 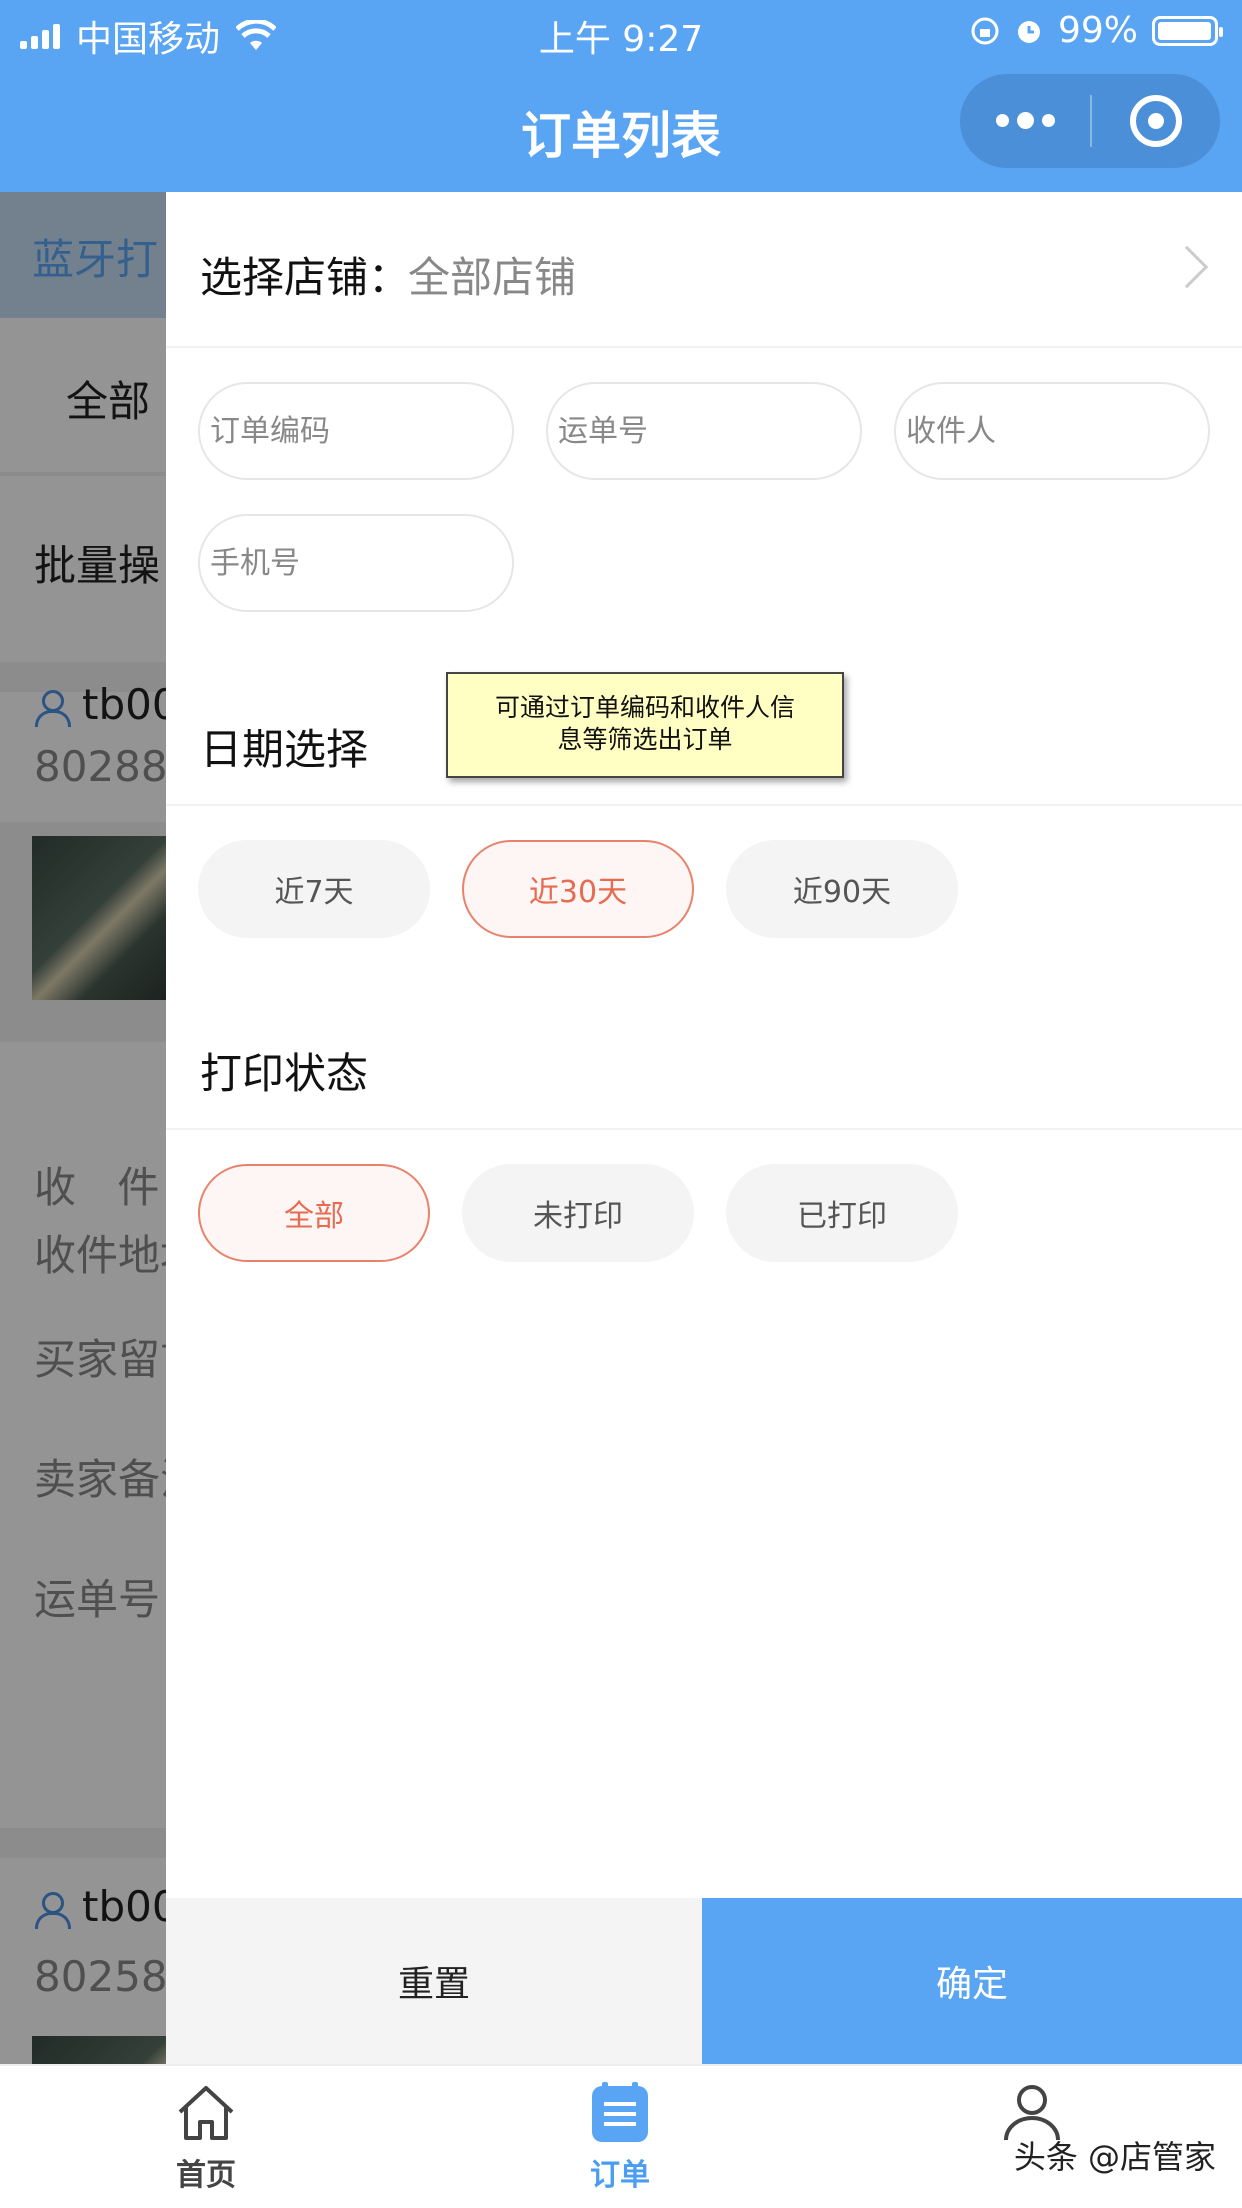 I want to click on date-section-title: 日期选择, so click(x=284, y=749).